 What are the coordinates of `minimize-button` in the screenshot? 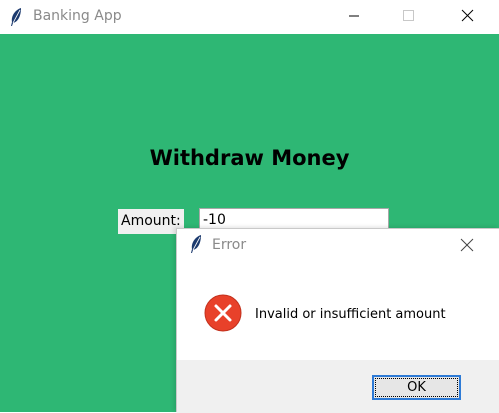 It's located at (354, 17).